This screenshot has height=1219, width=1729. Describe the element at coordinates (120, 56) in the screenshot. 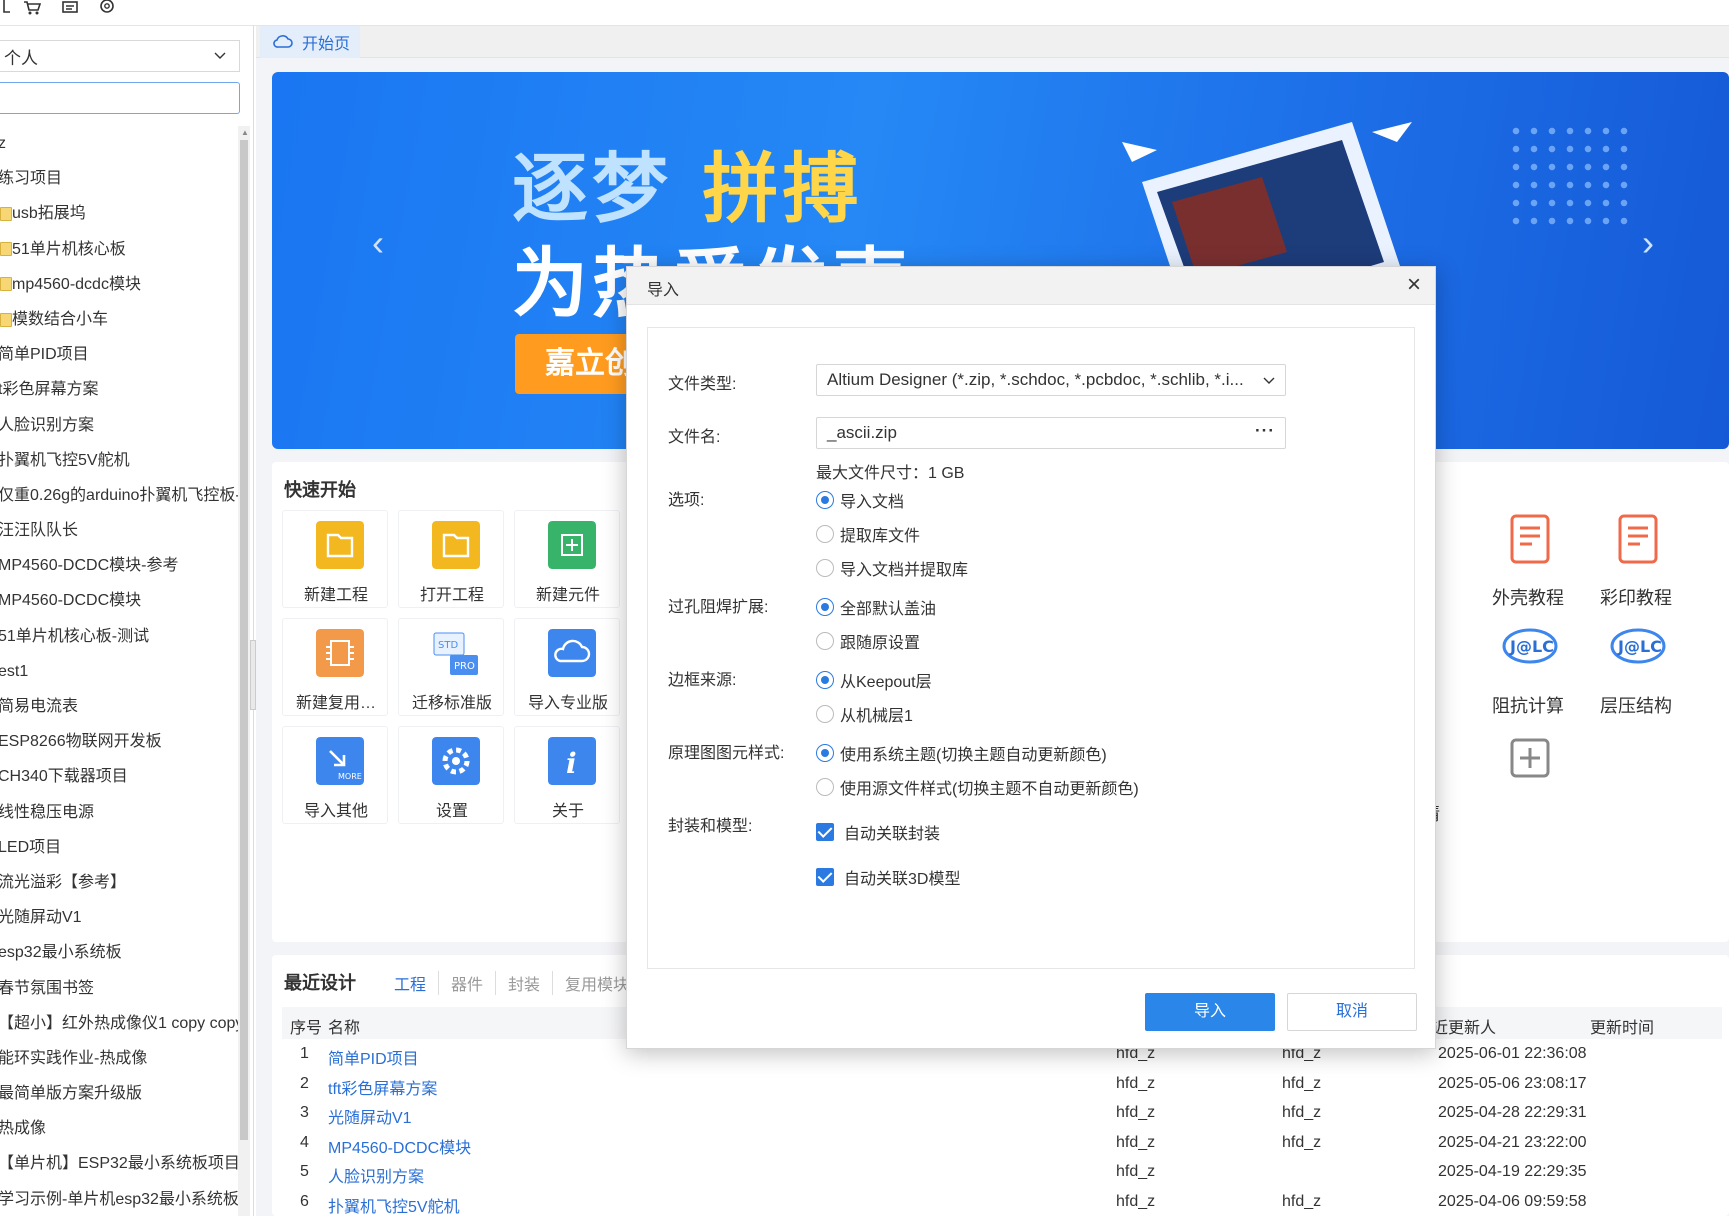

I see `team-select: 个人` at that location.